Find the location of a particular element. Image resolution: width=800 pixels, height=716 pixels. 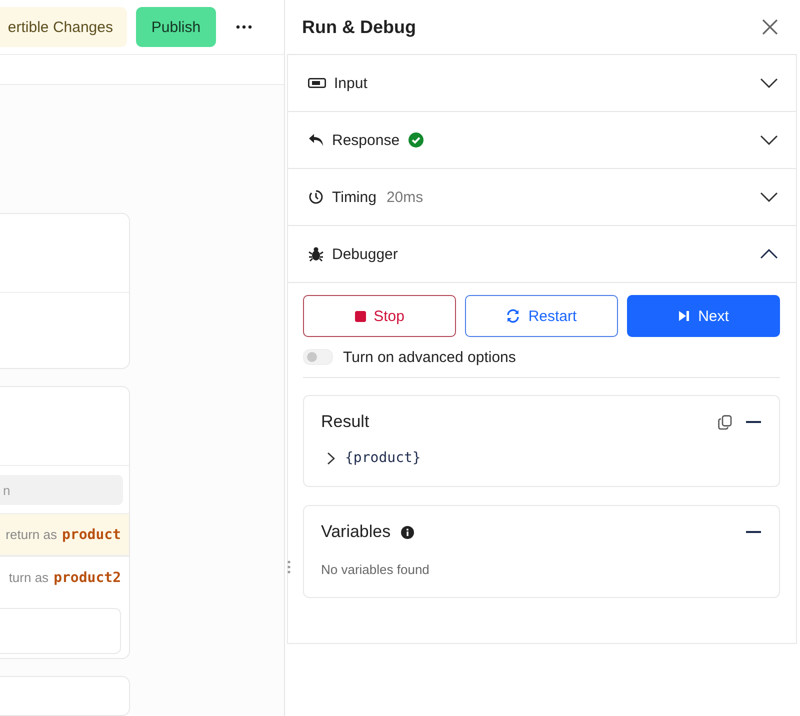

refresh-icon is located at coordinates (513, 316).